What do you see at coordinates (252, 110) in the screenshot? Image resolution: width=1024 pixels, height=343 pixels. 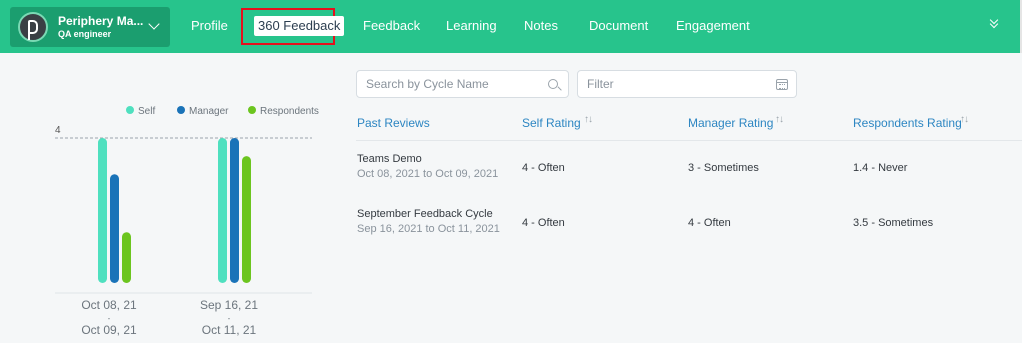 I see `legend-dot-respondents` at bounding box center [252, 110].